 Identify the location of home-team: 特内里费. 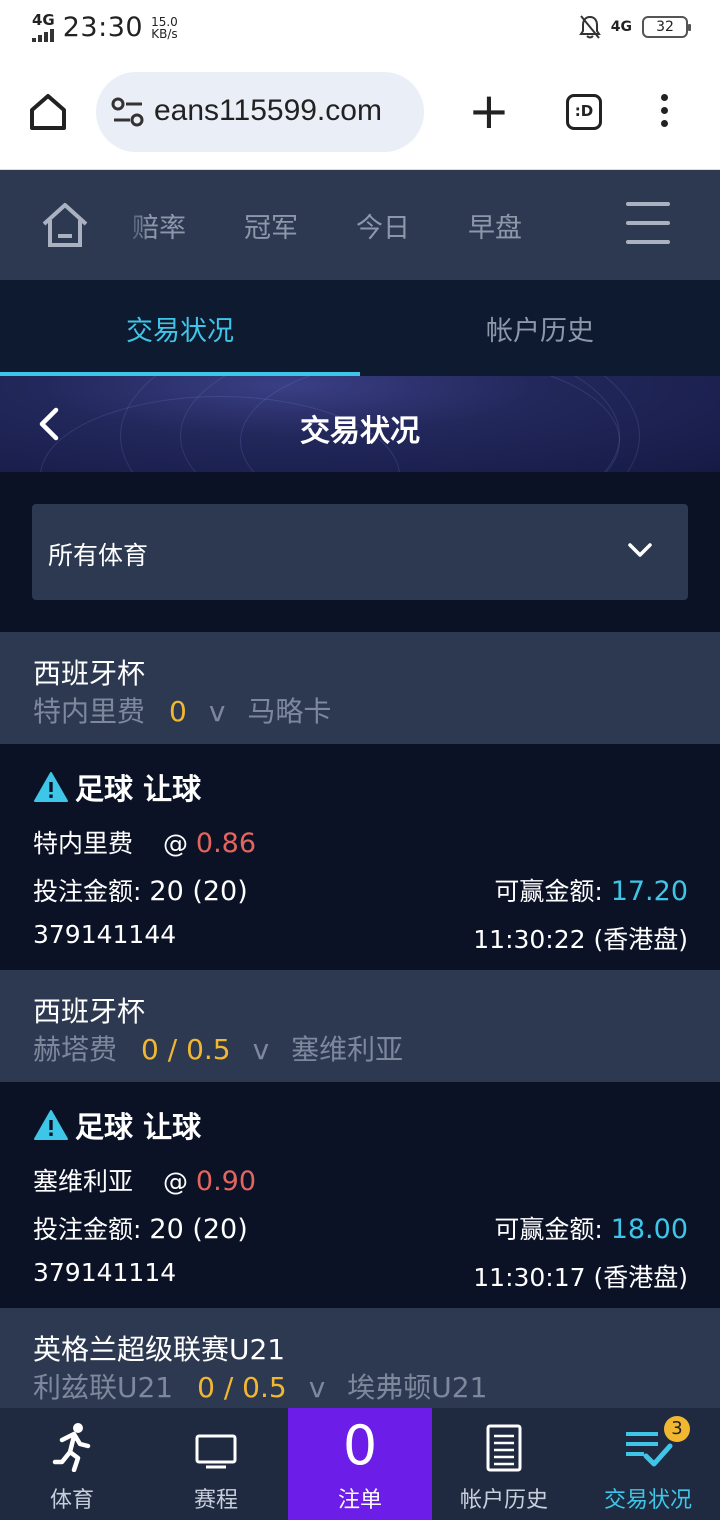
(89, 711).